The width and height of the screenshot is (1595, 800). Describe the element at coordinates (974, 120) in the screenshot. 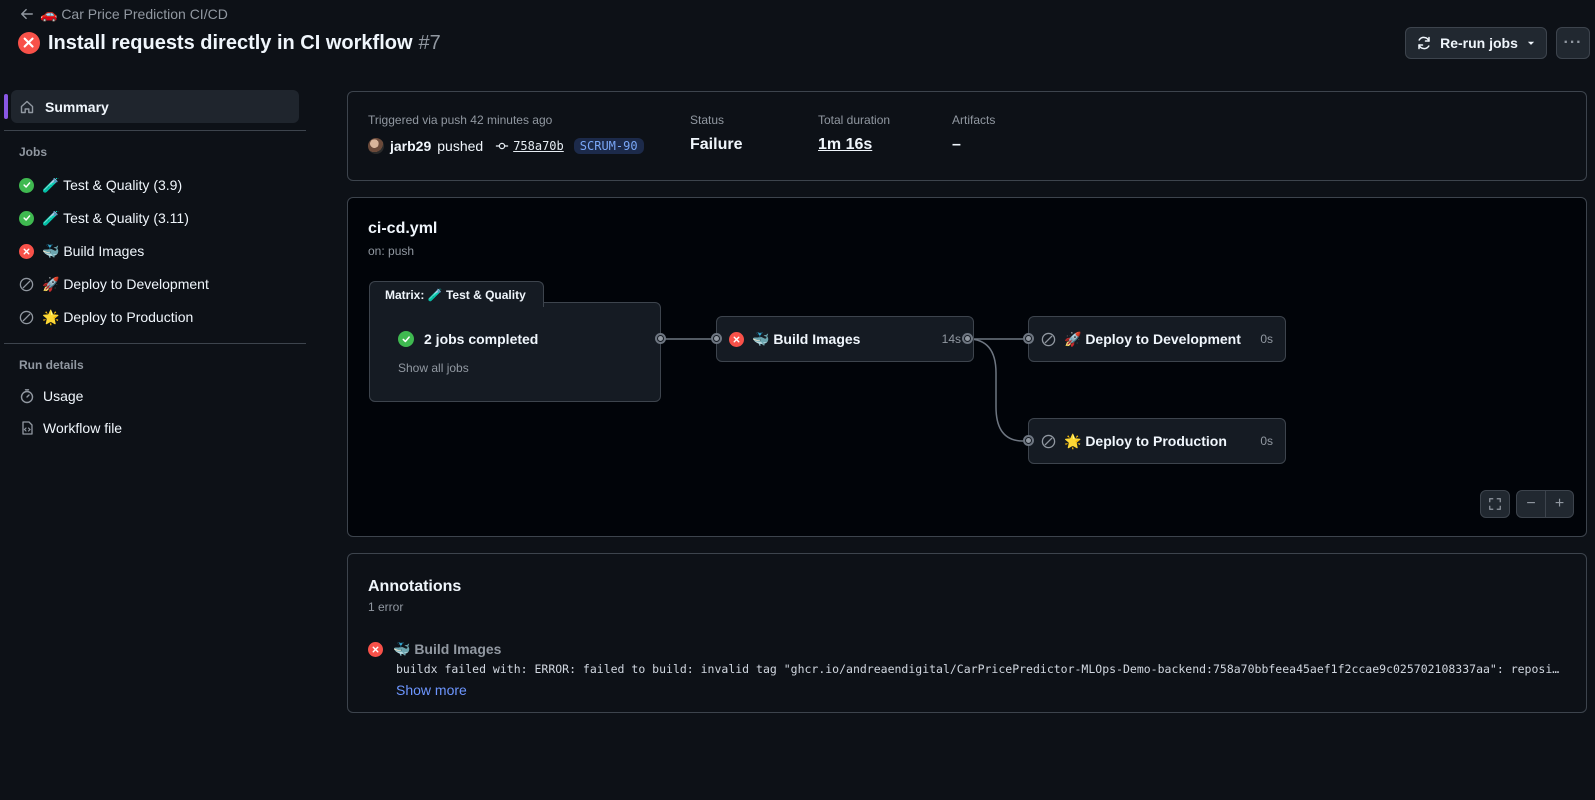

I see `artifacts-label: Artifacts` at that location.